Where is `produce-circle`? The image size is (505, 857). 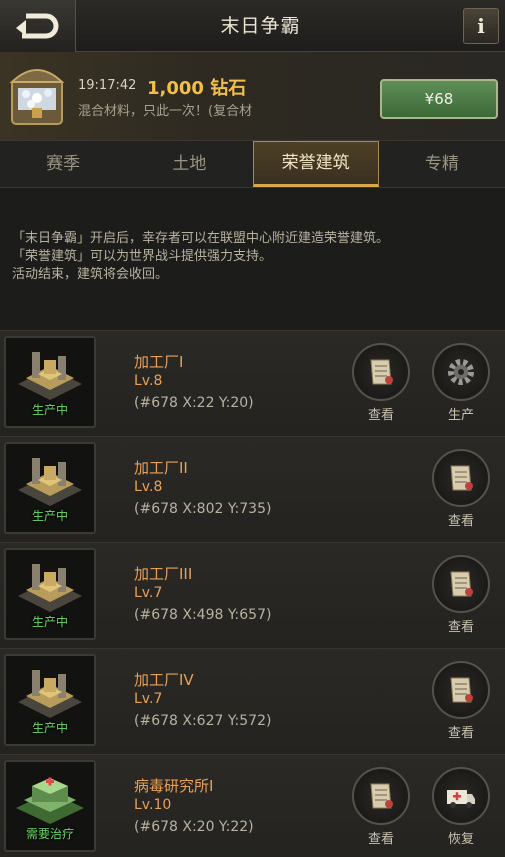 produce-circle is located at coordinates (461, 372).